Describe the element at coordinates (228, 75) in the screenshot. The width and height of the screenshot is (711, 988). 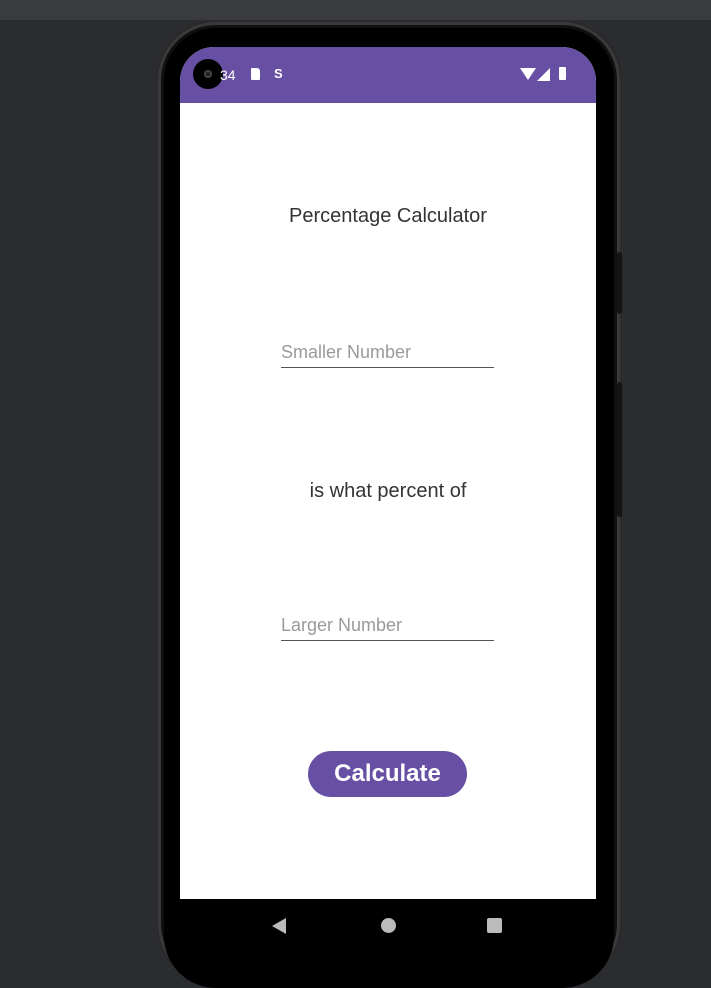
I see `status-time: 34` at that location.